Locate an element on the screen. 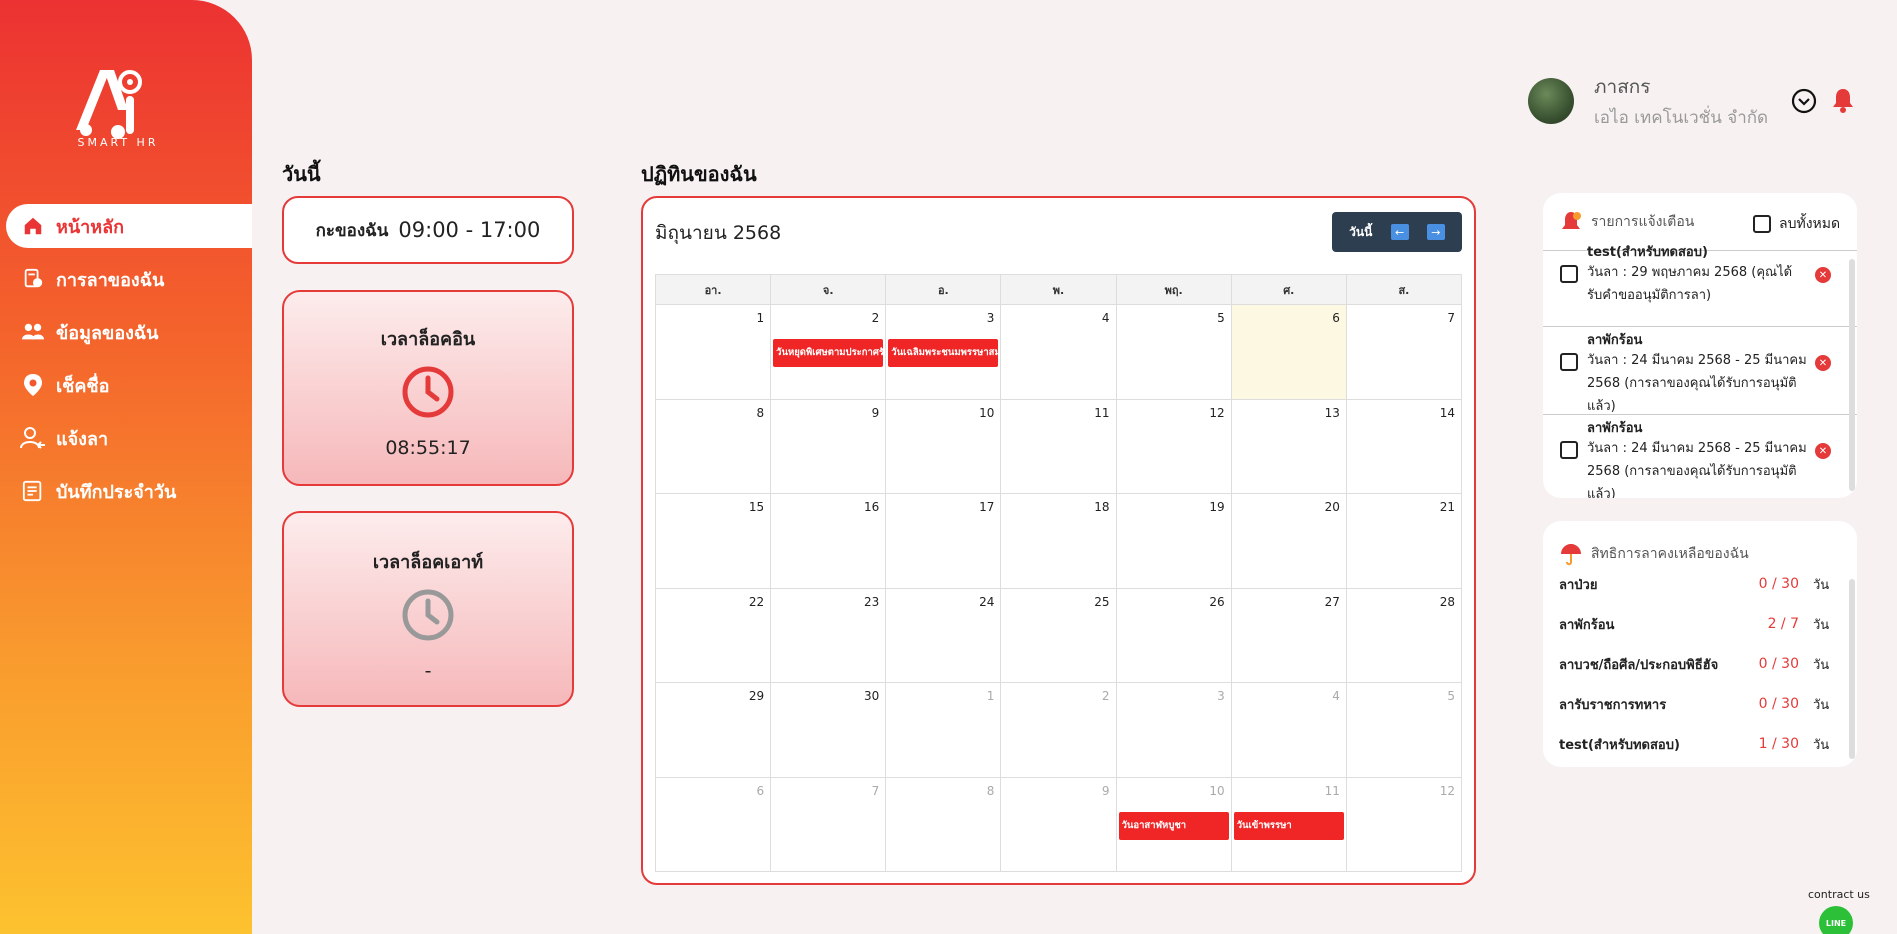 This screenshot has width=1897, height=934. calendar-day: 10 วันอาสาฬหบูชา is located at coordinates (1173, 824).